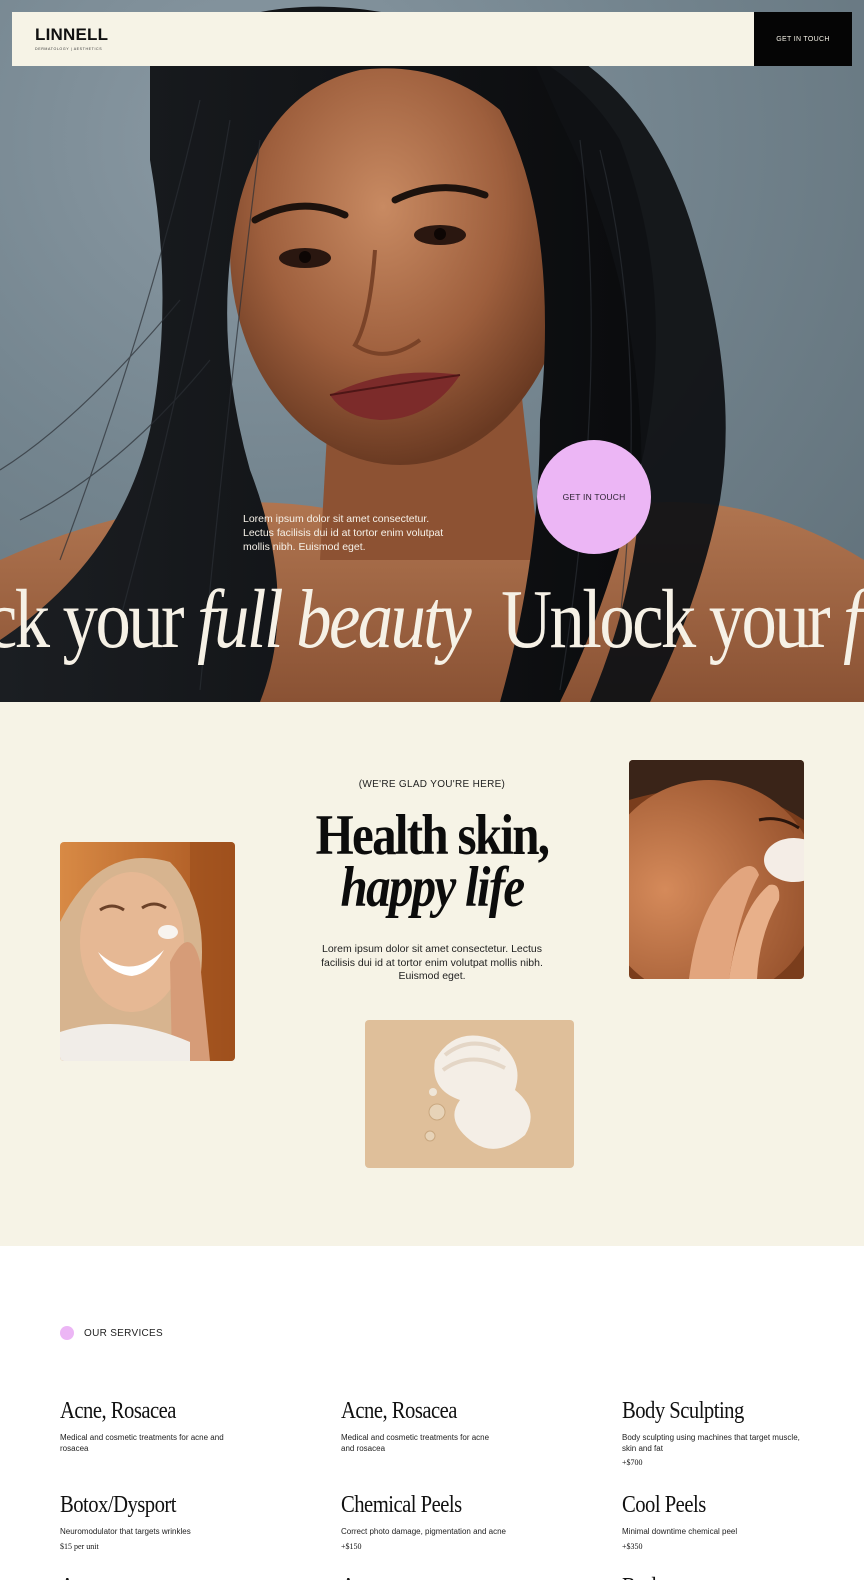 This screenshot has height=1580, width=864. What do you see at coordinates (401, 1505) in the screenshot?
I see `service-title: Chemical Peels` at bounding box center [401, 1505].